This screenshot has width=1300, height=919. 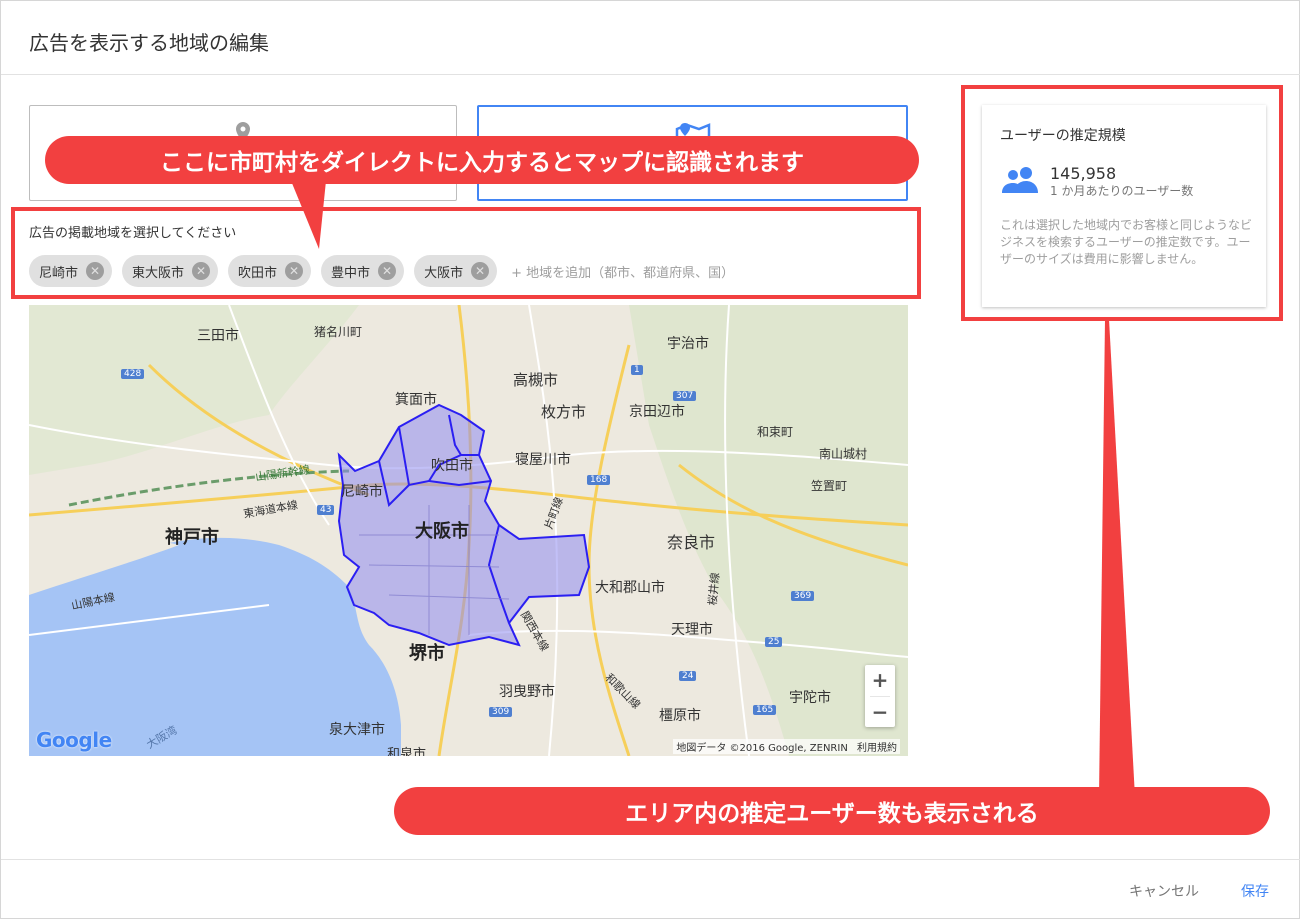 I want to click on cancel-button: キャンセル, so click(x=1164, y=891).